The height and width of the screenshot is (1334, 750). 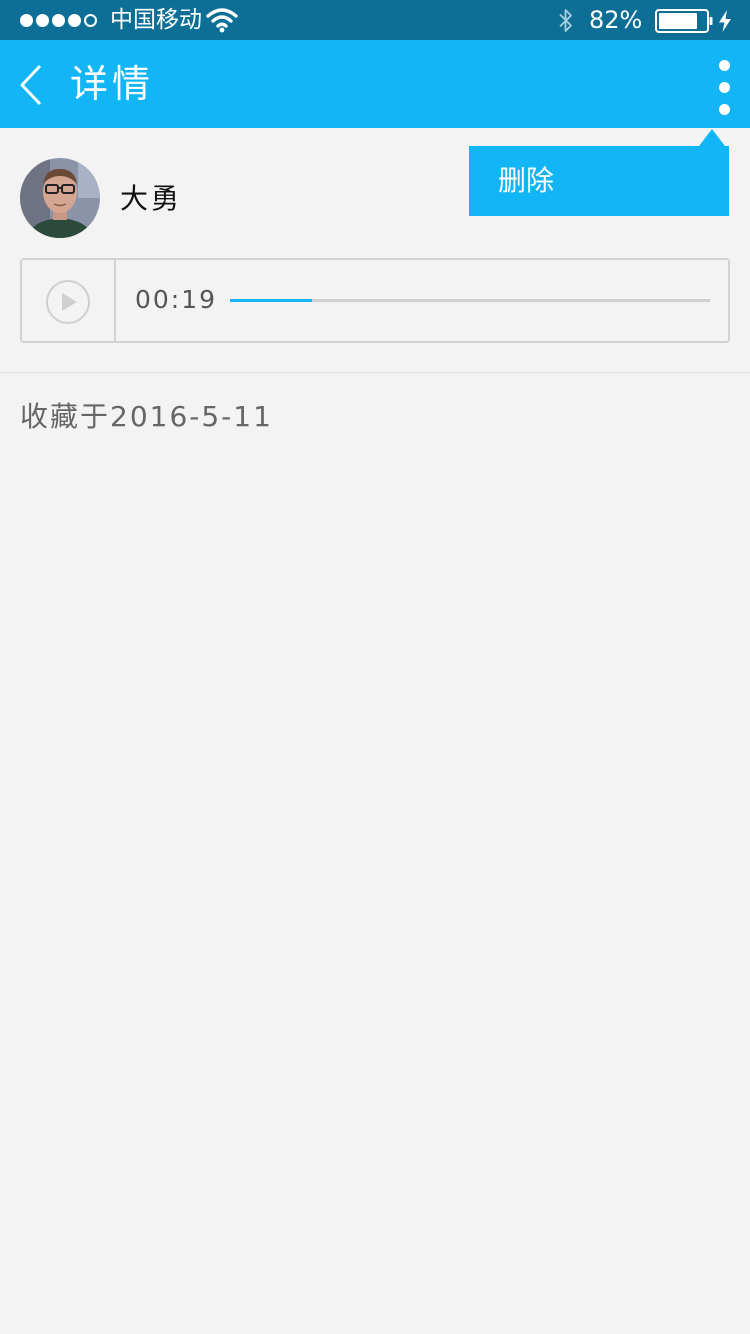 I want to click on author-name: 大勇, so click(x=151, y=198).